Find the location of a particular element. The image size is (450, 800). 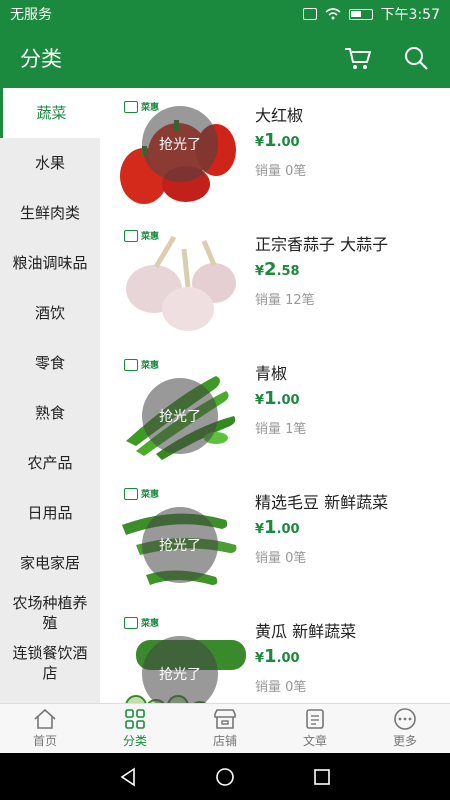

more-icon is located at coordinates (405, 719).